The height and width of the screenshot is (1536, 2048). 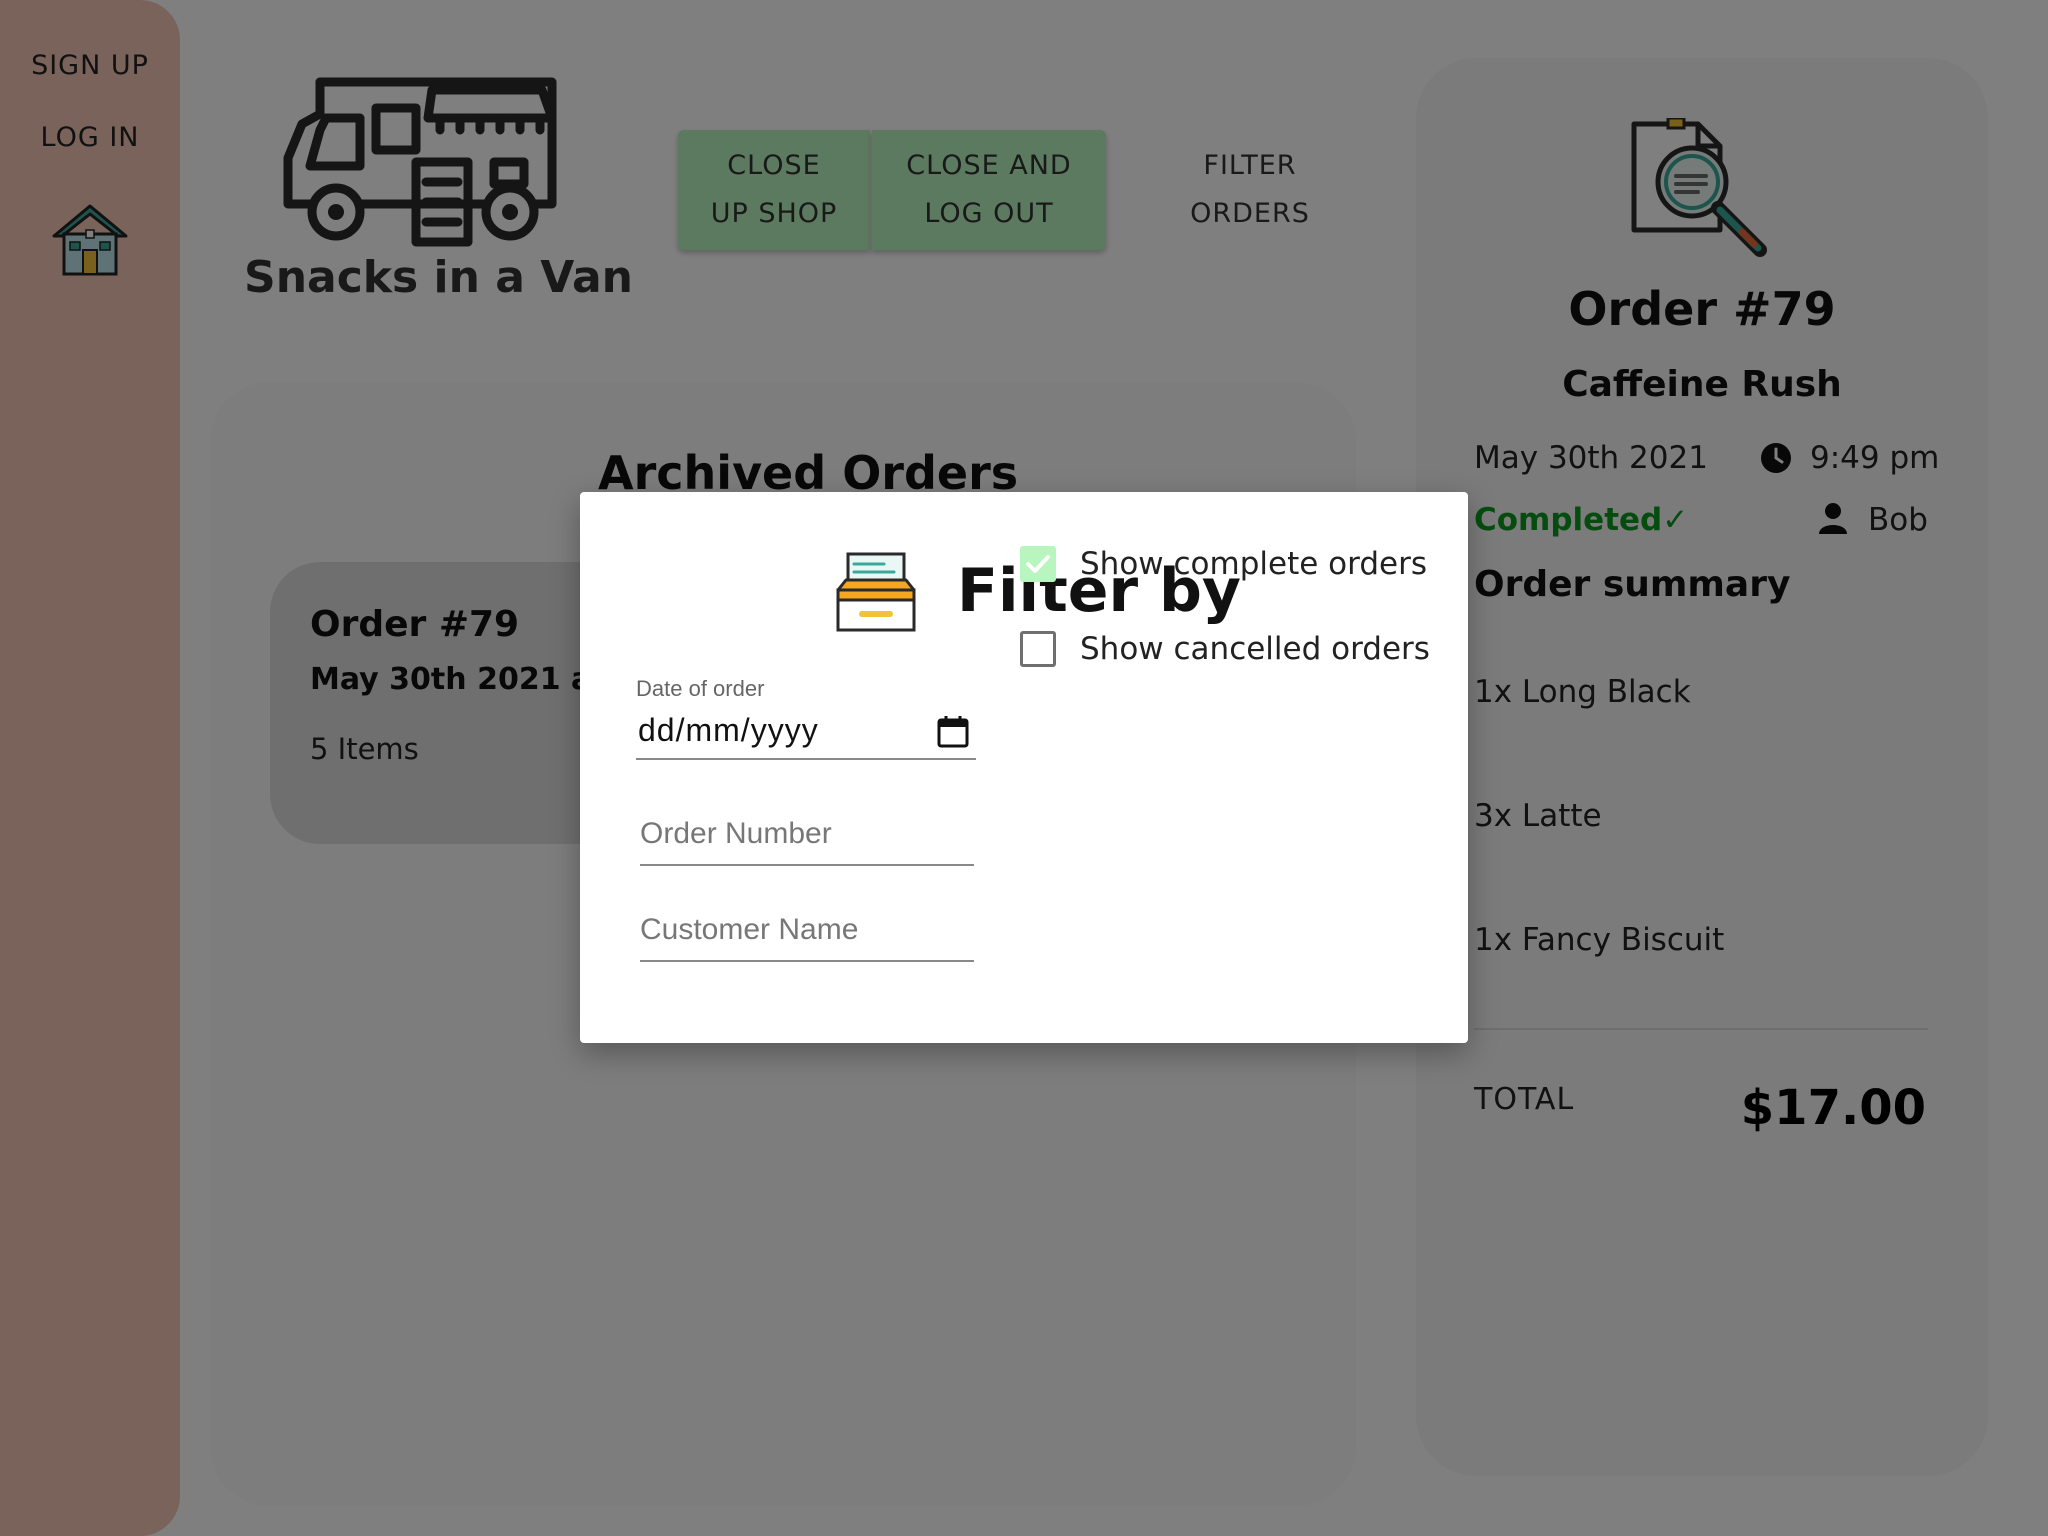 I want to click on show-cancelled-orders-option: Show cancelled orders, so click(x=1225, y=649).